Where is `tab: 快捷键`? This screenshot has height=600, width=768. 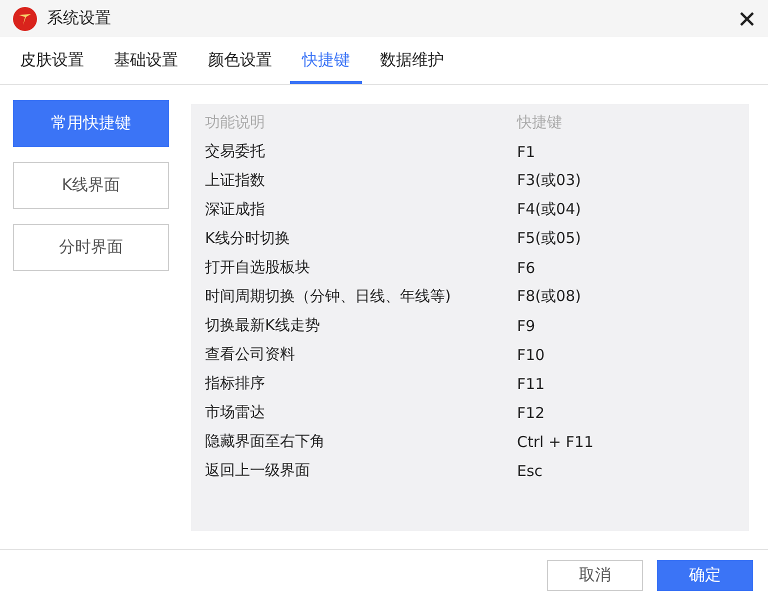 tab: 快捷键 is located at coordinates (326, 60).